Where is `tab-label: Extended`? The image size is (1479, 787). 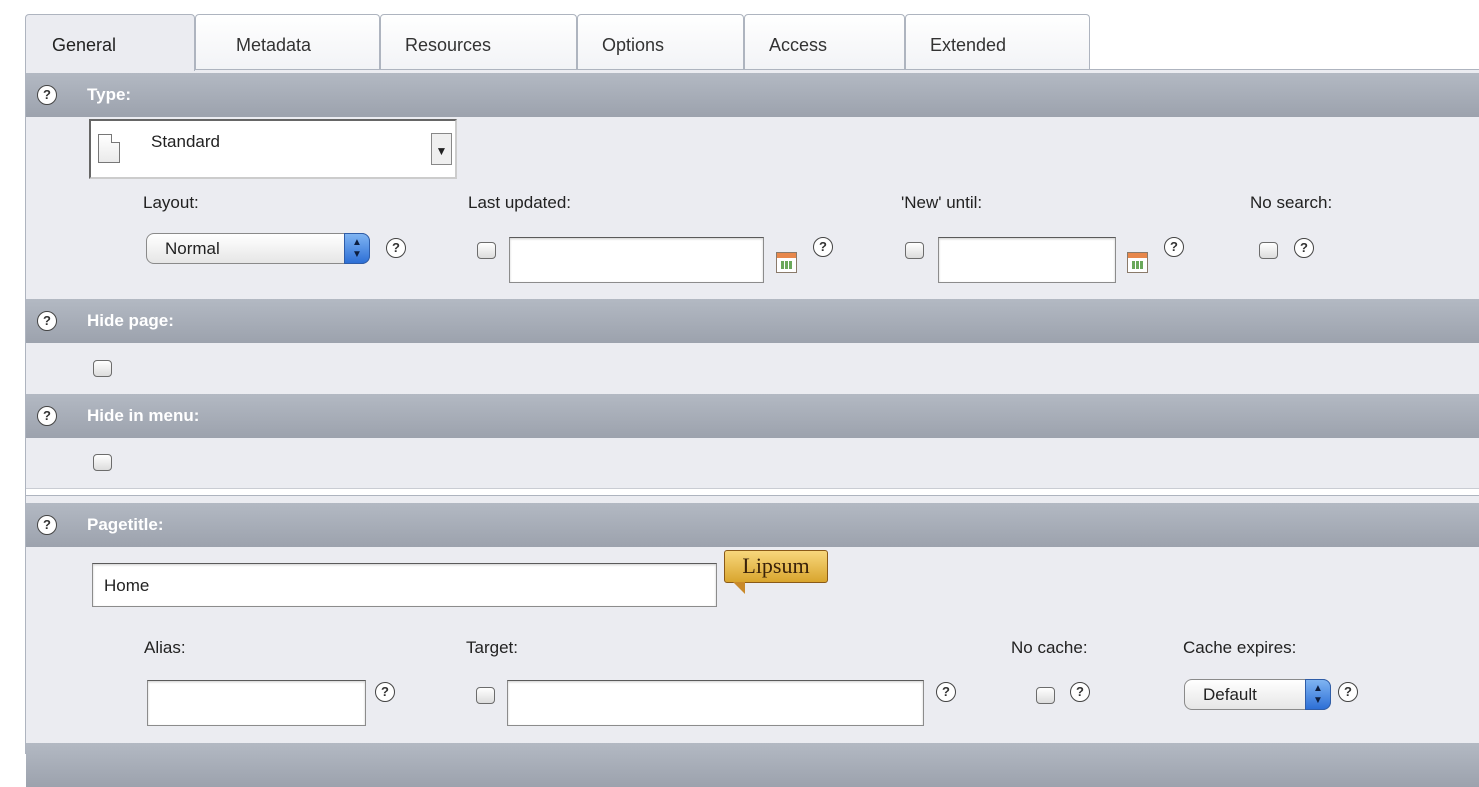 tab-label: Extended is located at coordinates (968, 45).